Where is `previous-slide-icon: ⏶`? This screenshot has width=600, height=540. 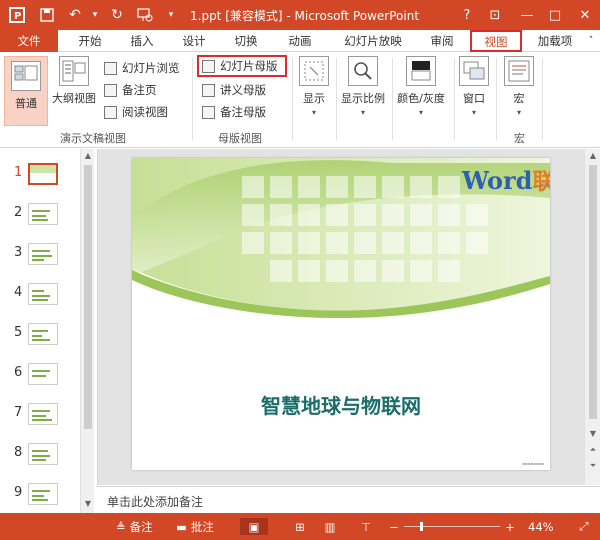
previous-slide-icon: ⏶ is located at coordinates (593, 450).